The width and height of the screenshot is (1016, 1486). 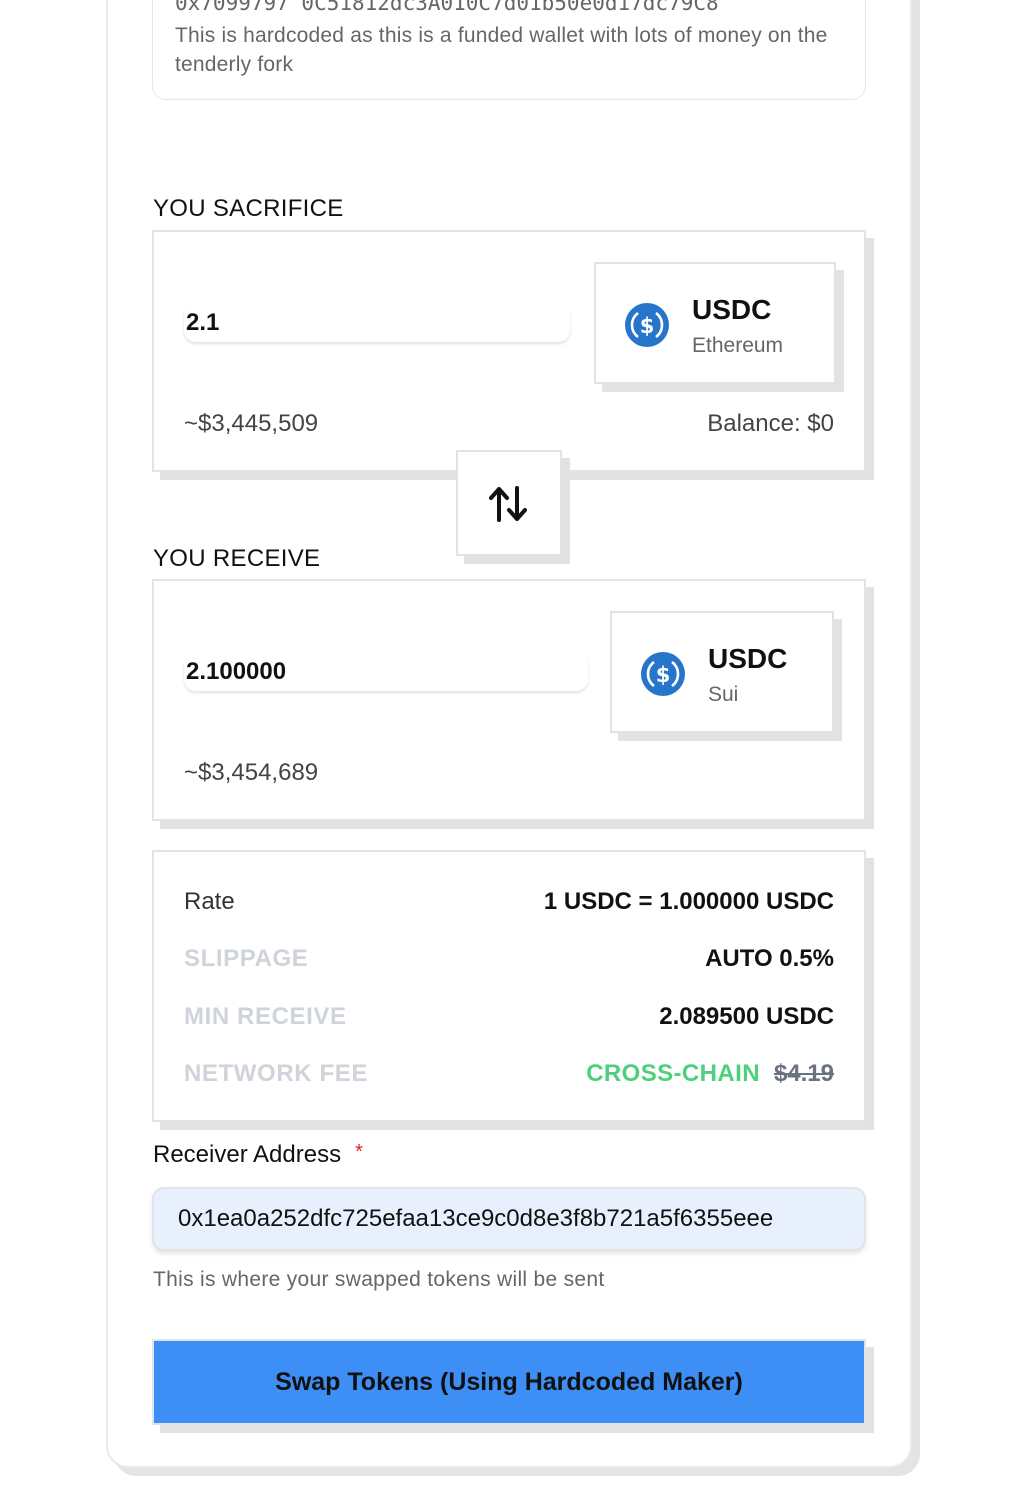 What do you see at coordinates (509, 1075) in the screenshot?
I see `network-fee-row: NETWORK FEE CROSS-CHAIN $4.19` at bounding box center [509, 1075].